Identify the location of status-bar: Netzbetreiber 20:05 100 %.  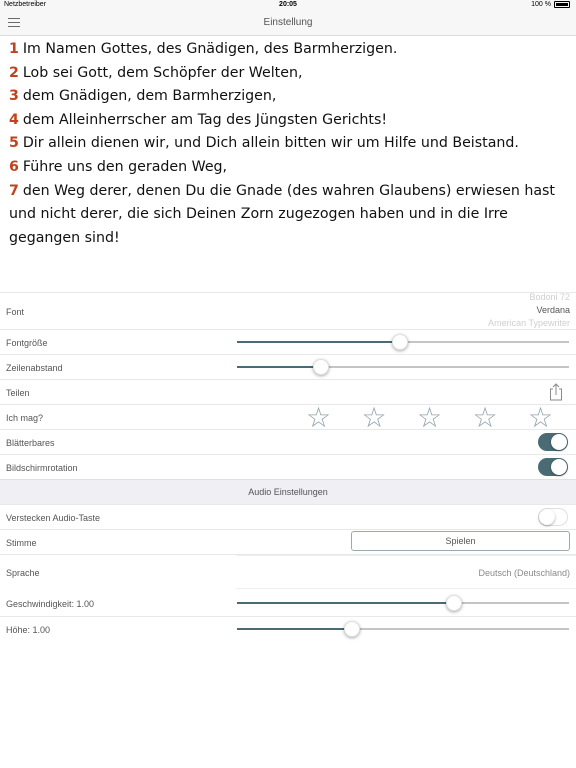
(288, 6).